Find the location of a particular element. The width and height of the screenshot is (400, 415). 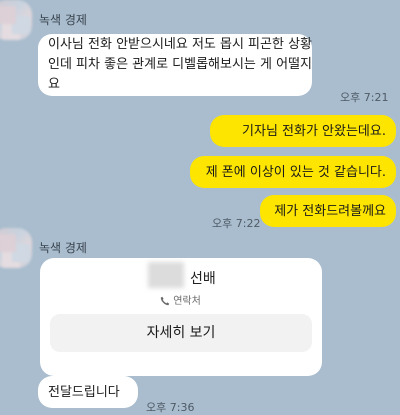

message-line: 이사님 전화 안받으시네요 저도 몹시 피곤한 상황 is located at coordinates (180, 44).